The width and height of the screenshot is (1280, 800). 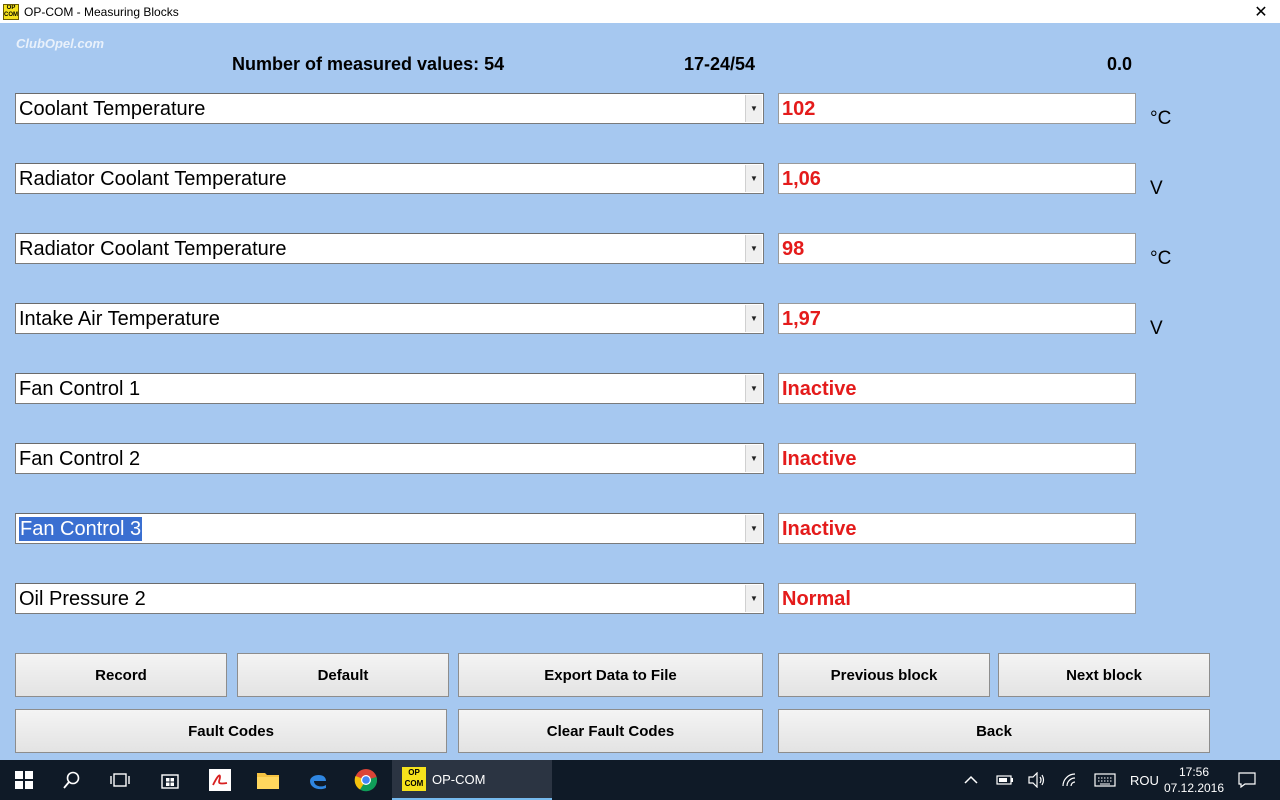 I want to click on value-field-7: Inactive, so click(x=957, y=528).